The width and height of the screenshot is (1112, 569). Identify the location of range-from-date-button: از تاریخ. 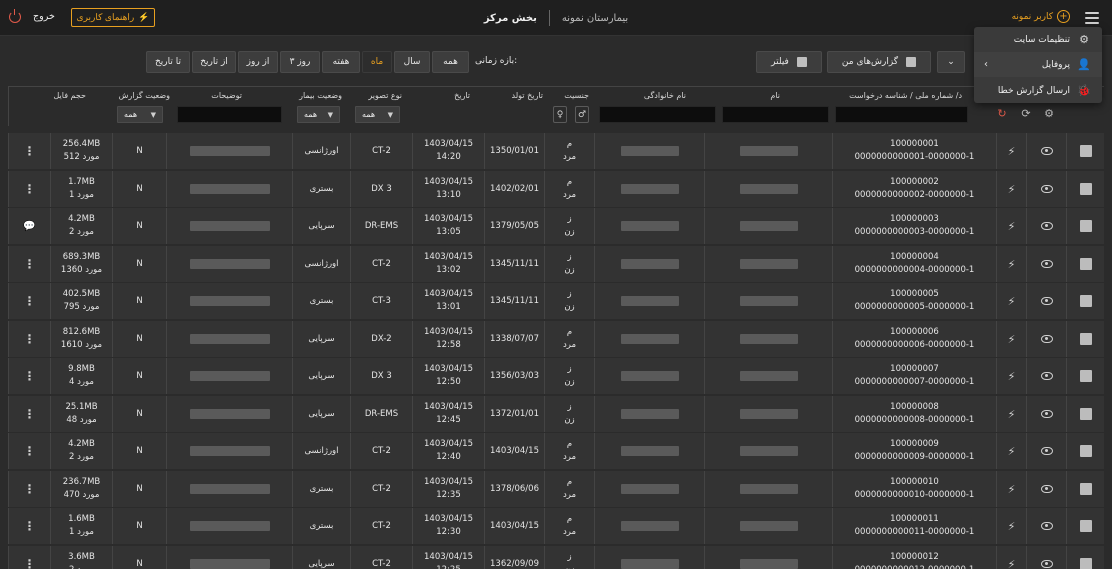
(214, 62).